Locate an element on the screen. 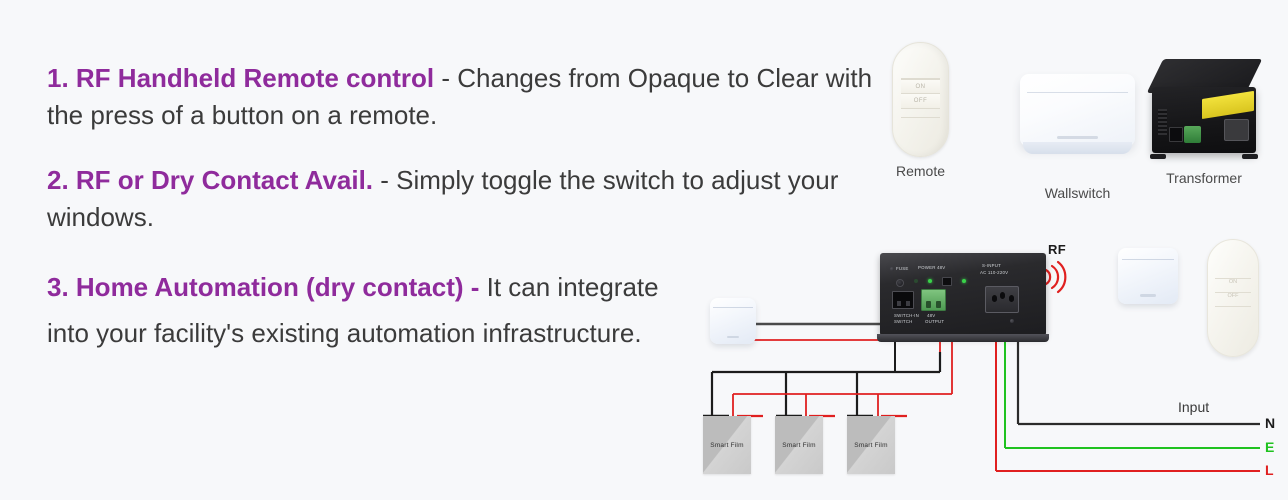 Image resolution: width=1288 pixels, height=500 pixels. controller-label-switchin: SWITCH-IN is located at coordinates (906, 315).